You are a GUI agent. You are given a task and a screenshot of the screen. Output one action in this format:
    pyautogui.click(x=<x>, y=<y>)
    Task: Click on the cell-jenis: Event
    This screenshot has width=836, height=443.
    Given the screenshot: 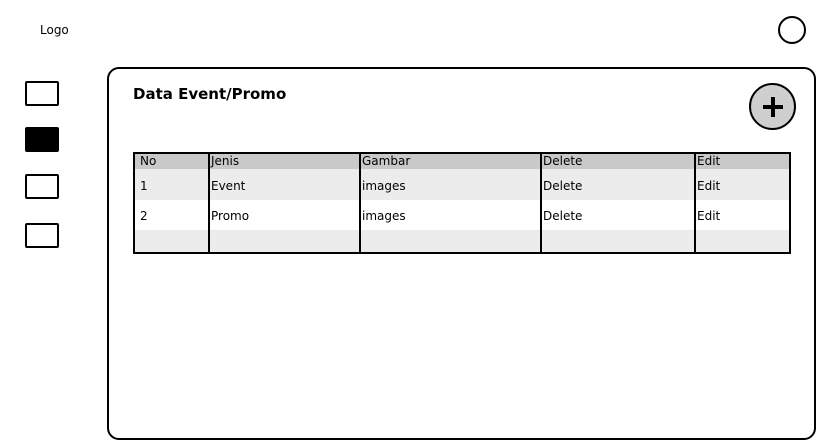 What is the action you would take?
    pyautogui.click(x=228, y=186)
    